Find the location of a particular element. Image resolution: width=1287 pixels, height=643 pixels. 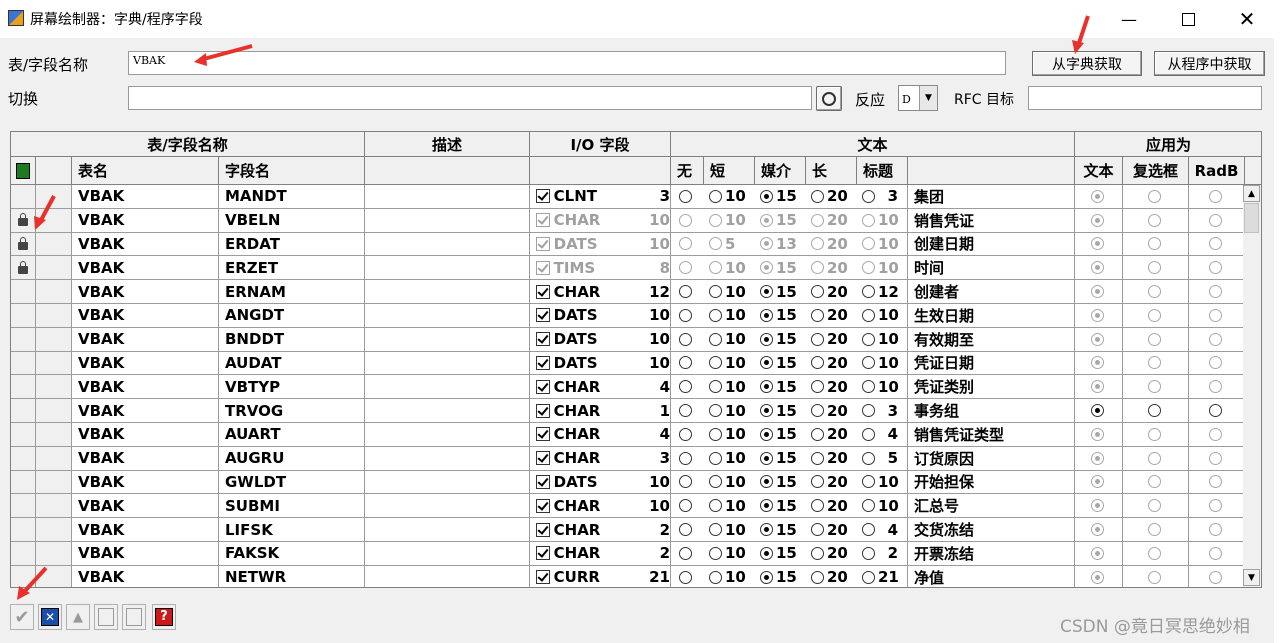

table-row: VBAK AUART CHAR 4 10 15 20 4 销售凭证类型 is located at coordinates (628, 435).